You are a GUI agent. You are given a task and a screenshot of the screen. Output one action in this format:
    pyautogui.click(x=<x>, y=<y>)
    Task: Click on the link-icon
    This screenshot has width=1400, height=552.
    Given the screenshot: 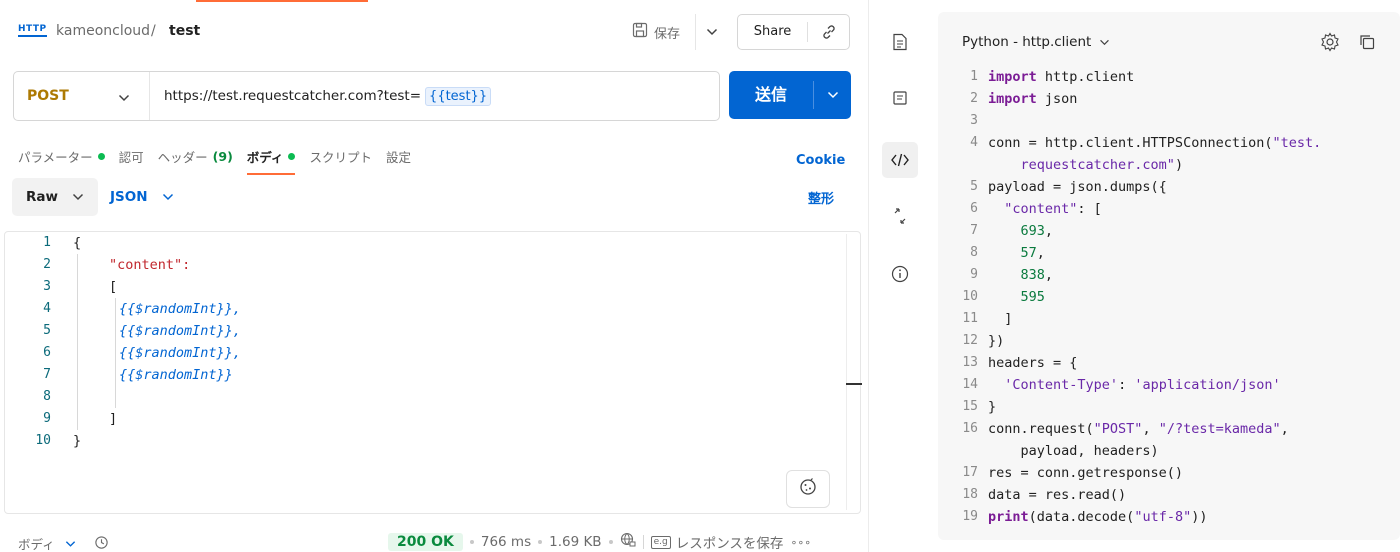 What is the action you would take?
    pyautogui.click(x=828, y=32)
    